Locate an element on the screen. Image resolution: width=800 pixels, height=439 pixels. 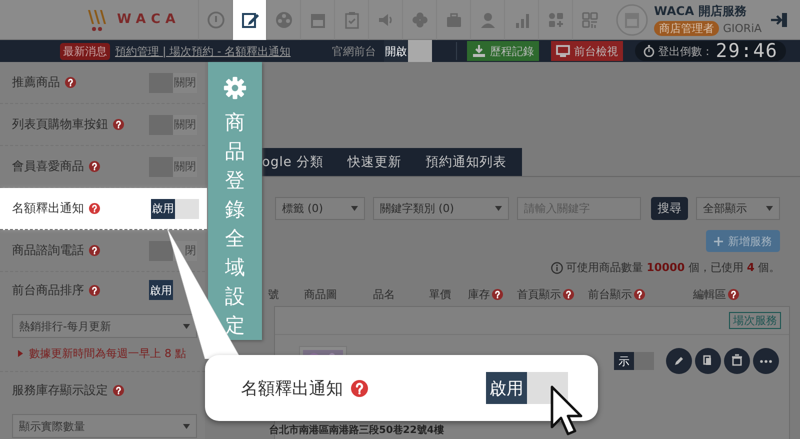
edit-icon is located at coordinates (249, 19).